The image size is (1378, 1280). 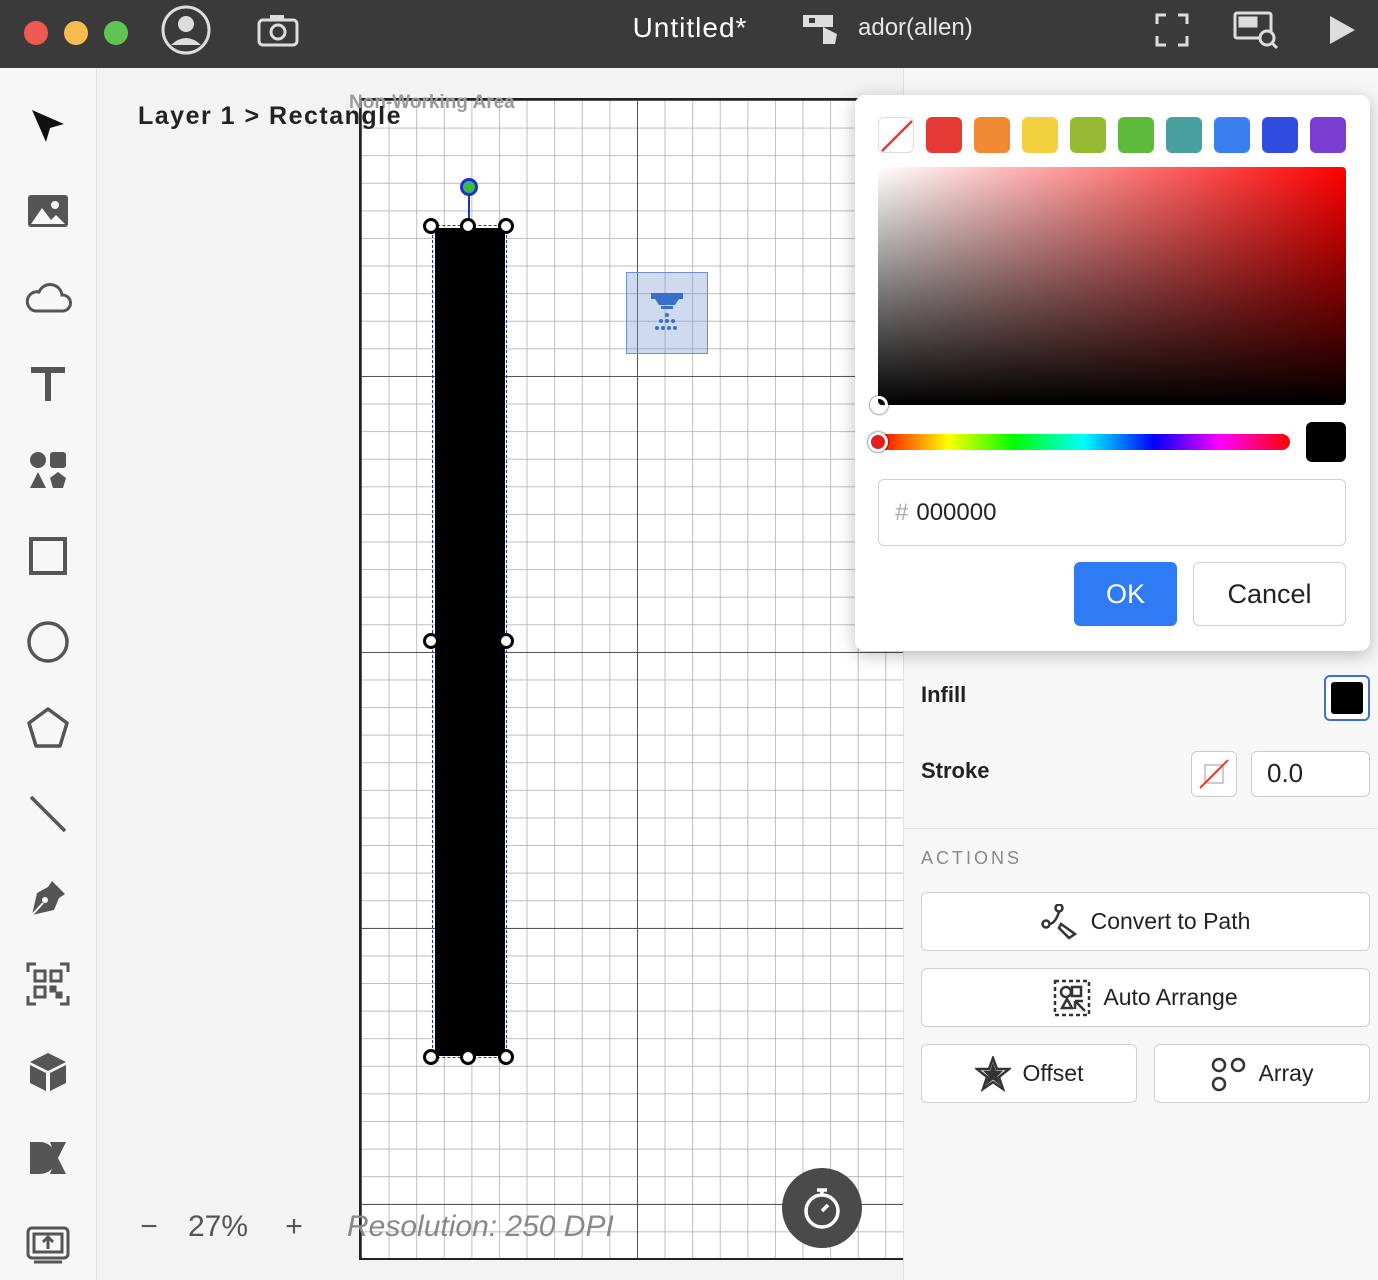 I want to click on play-icon, so click(x=1342, y=30).